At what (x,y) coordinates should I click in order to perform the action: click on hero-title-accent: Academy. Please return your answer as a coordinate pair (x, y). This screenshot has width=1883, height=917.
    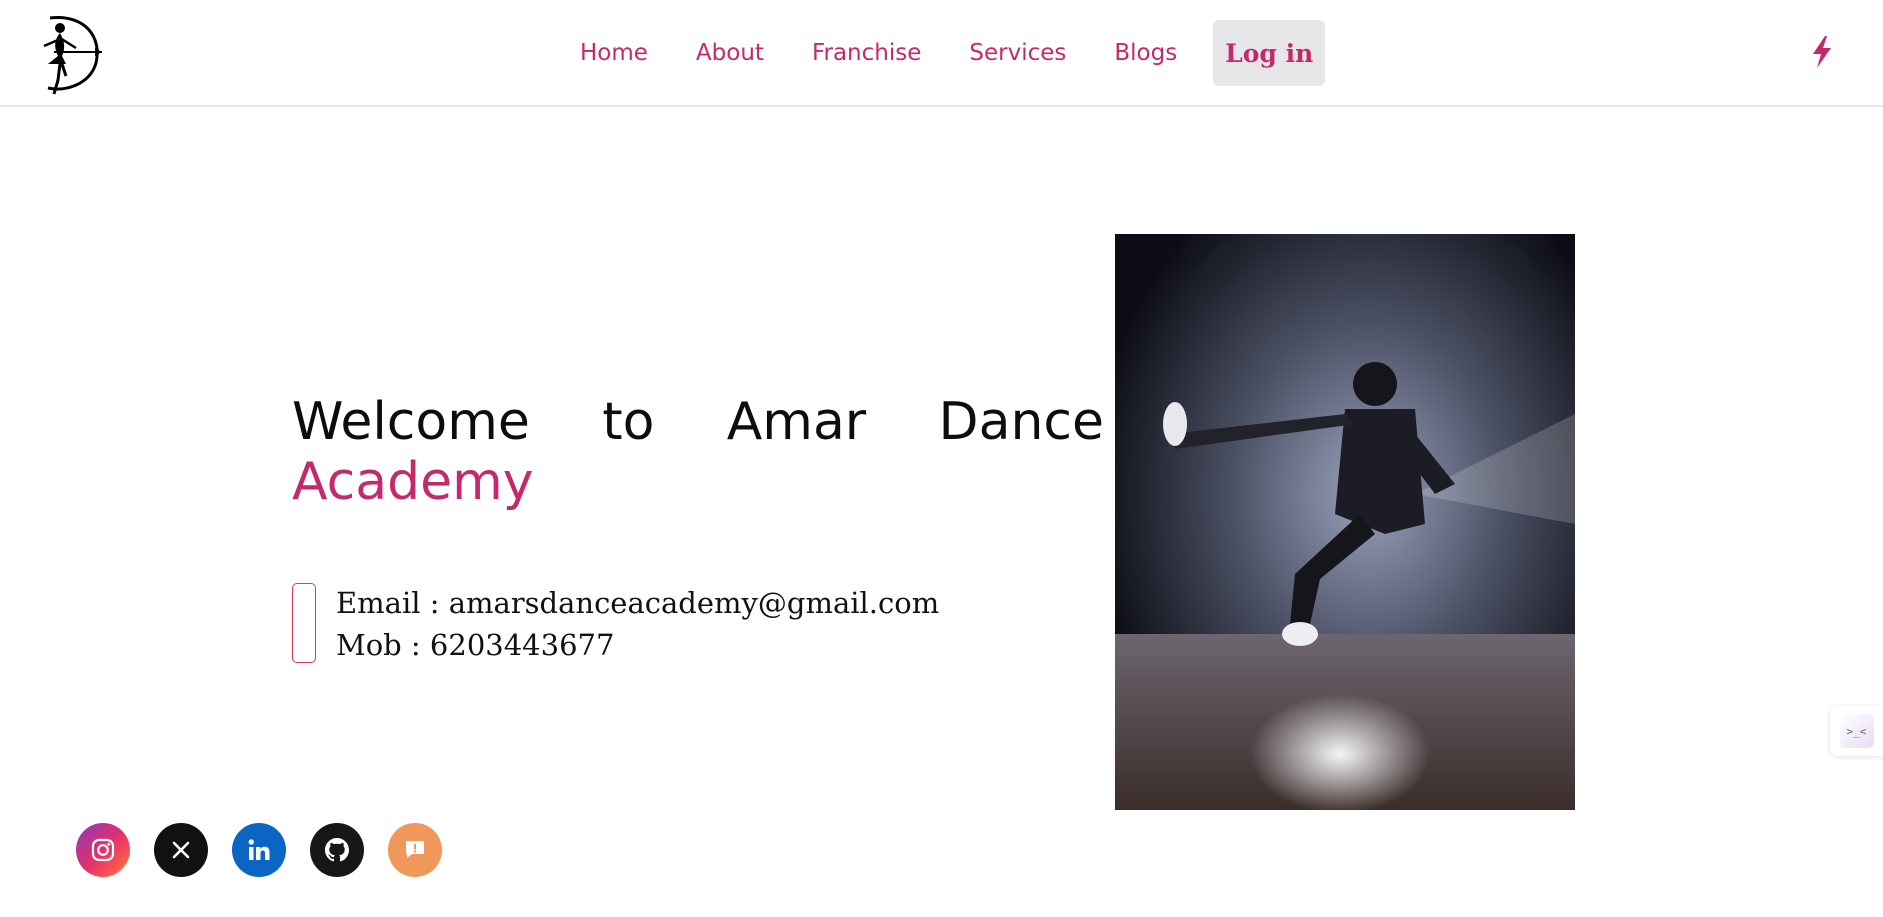
    Looking at the image, I should click on (413, 482).